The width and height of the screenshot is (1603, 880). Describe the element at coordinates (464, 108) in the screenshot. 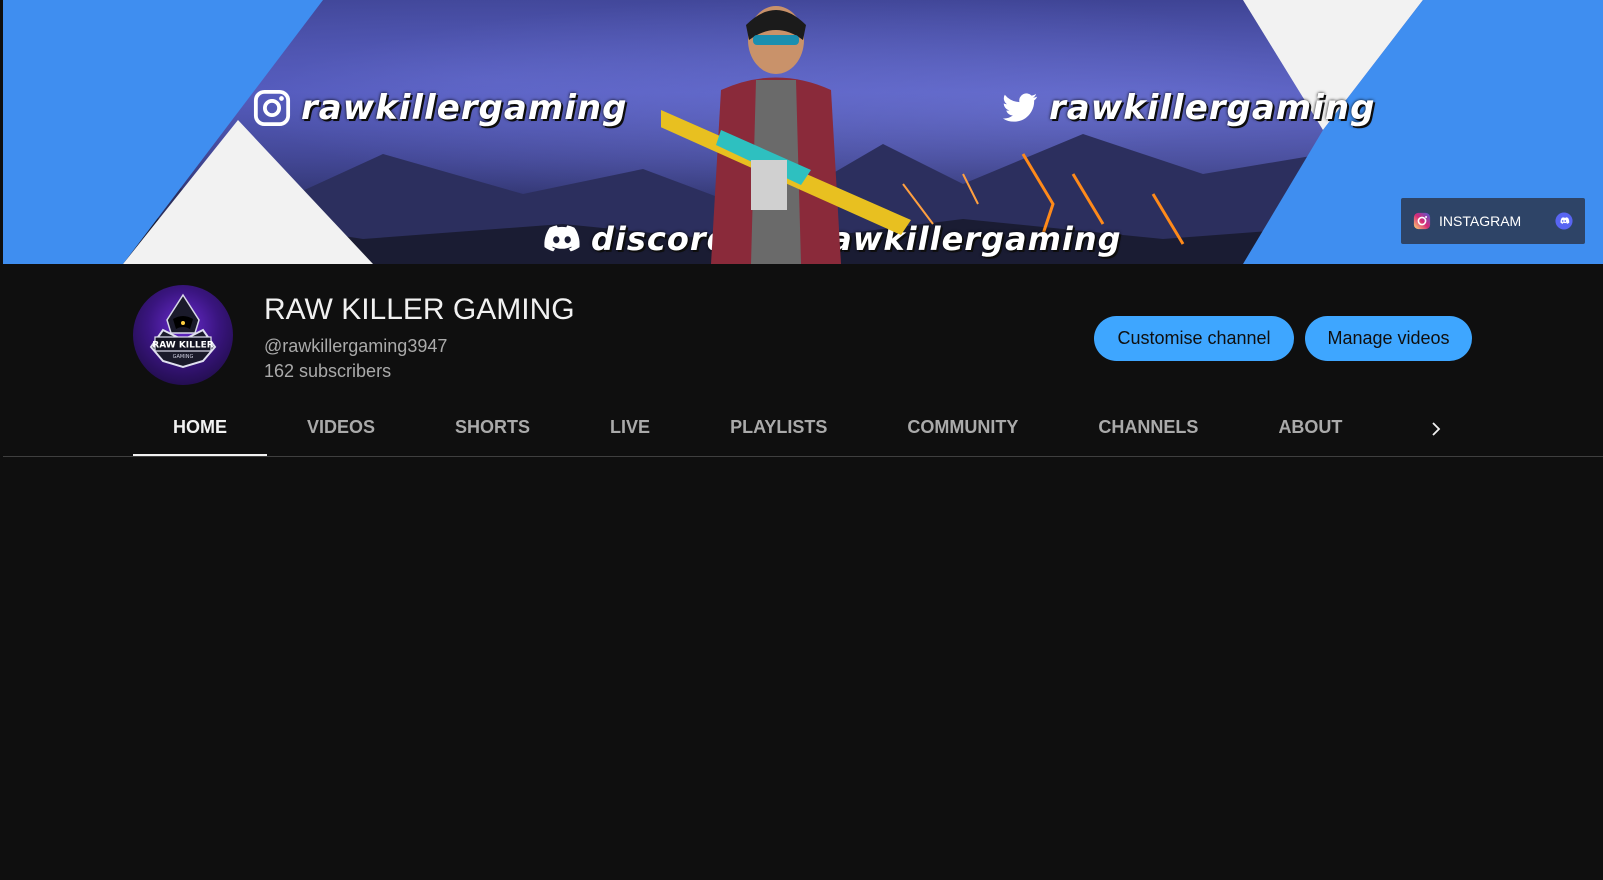

I see `banner-instagram-handle: rawkillergaming` at that location.